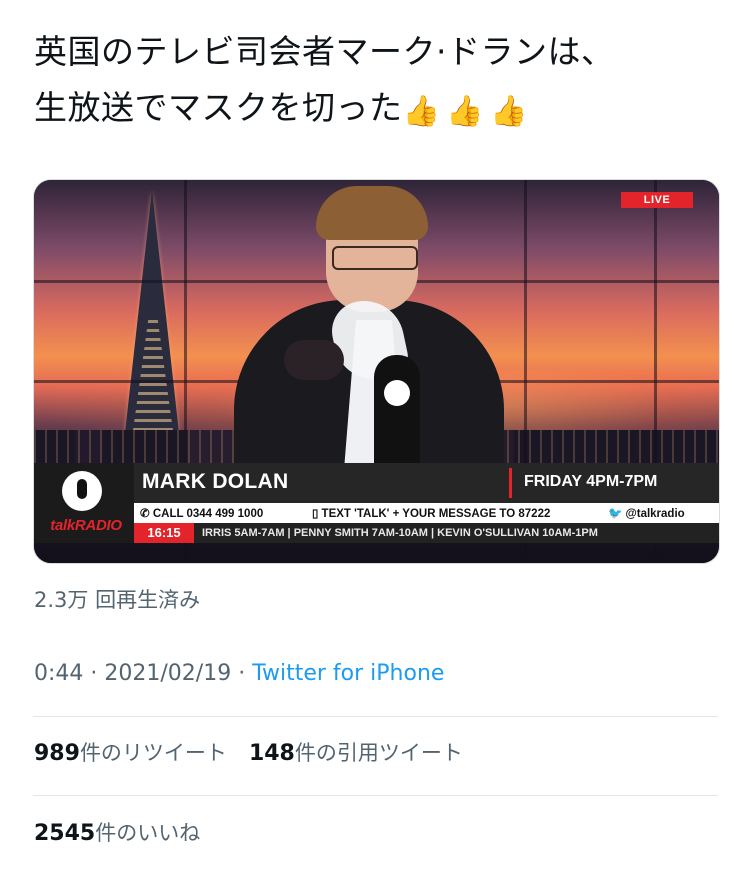 The height and width of the screenshot is (873, 750). I want to click on tweet-text-line-2-body: 生放送でマスクを切った, so click(218, 107).